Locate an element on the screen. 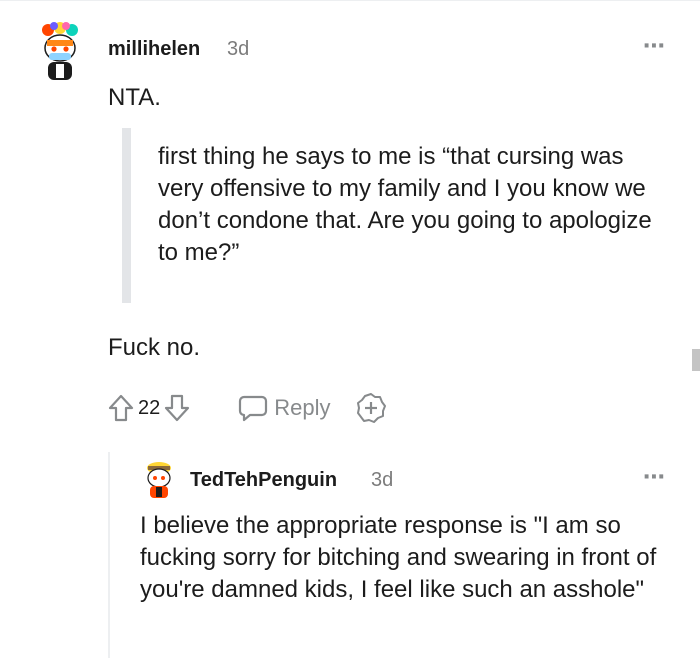  comment-actions: 22 Reply is located at coordinates (246, 408).